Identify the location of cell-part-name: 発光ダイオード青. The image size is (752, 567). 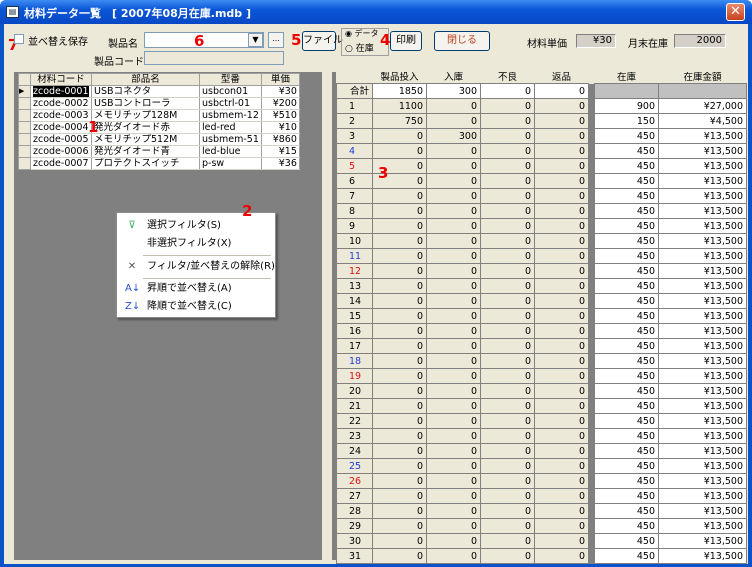
(145, 151).